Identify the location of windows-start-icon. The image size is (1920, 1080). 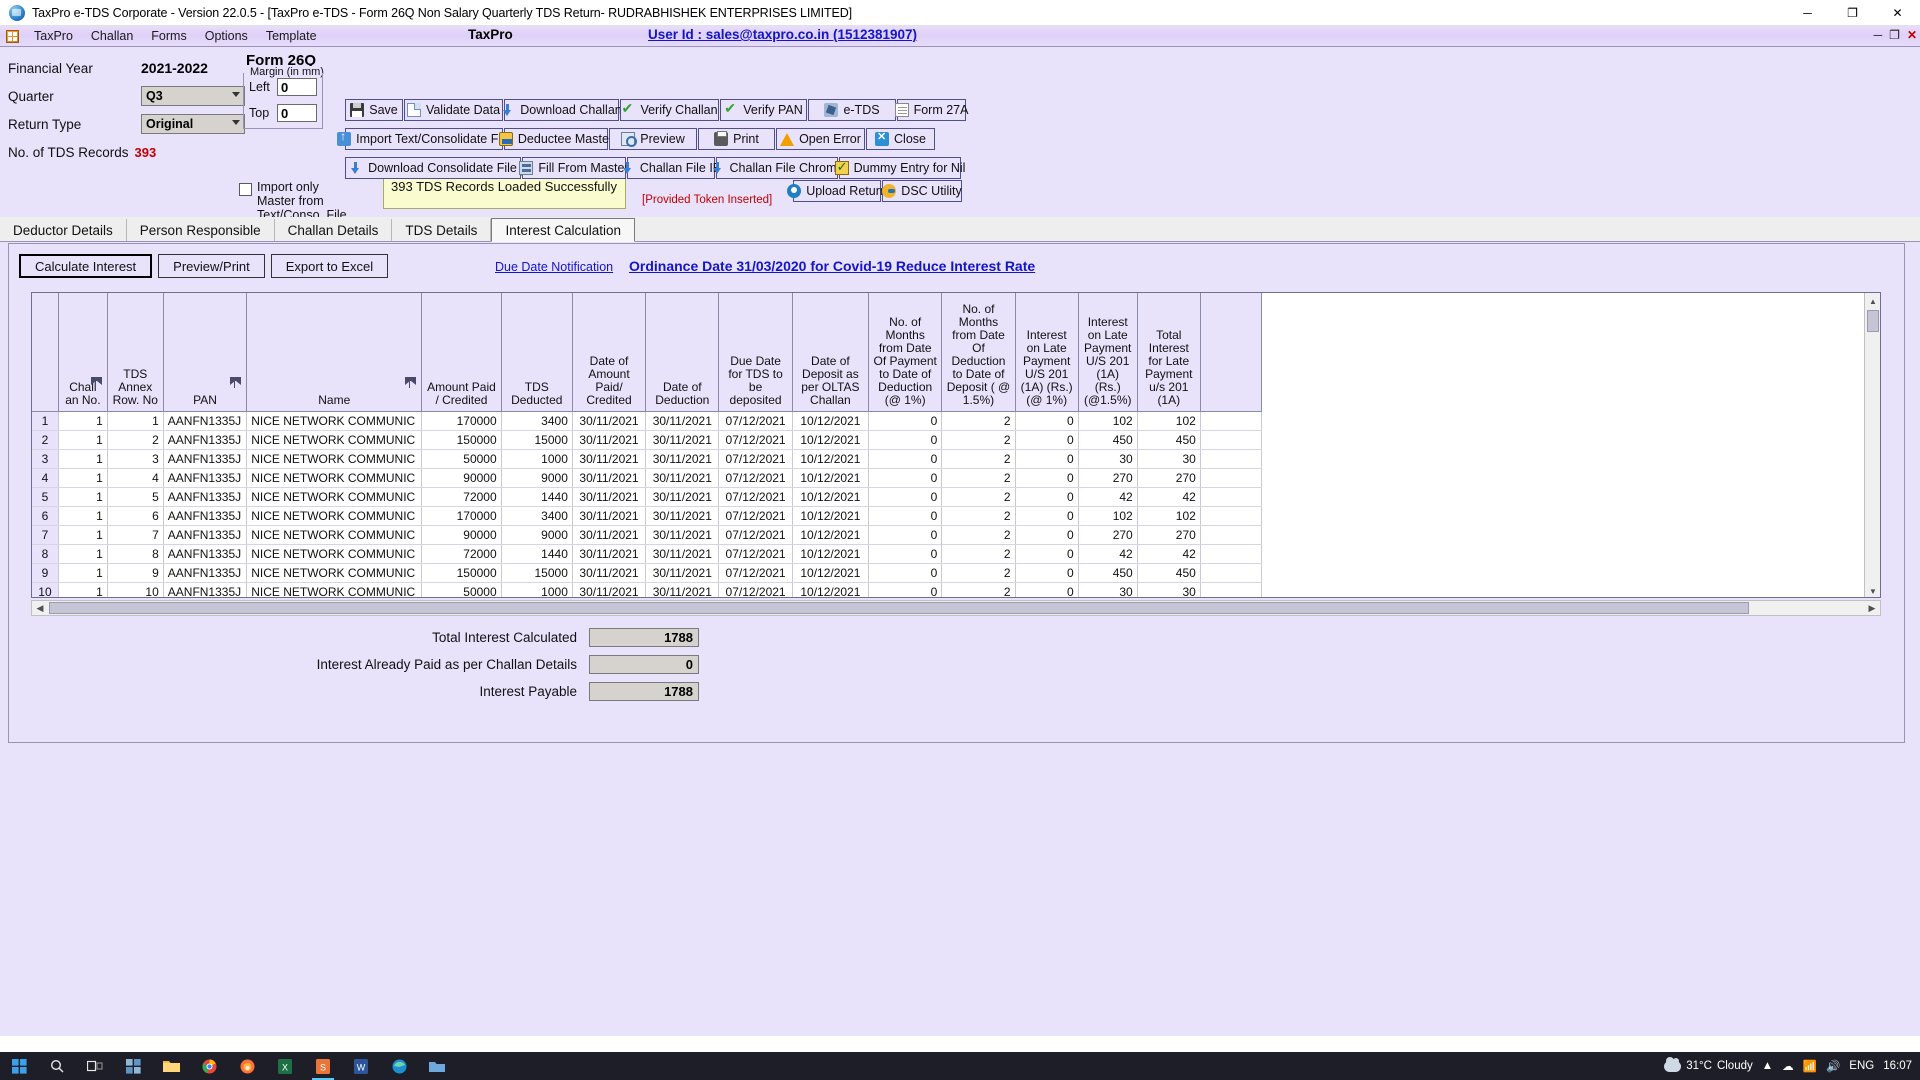
(19, 1066).